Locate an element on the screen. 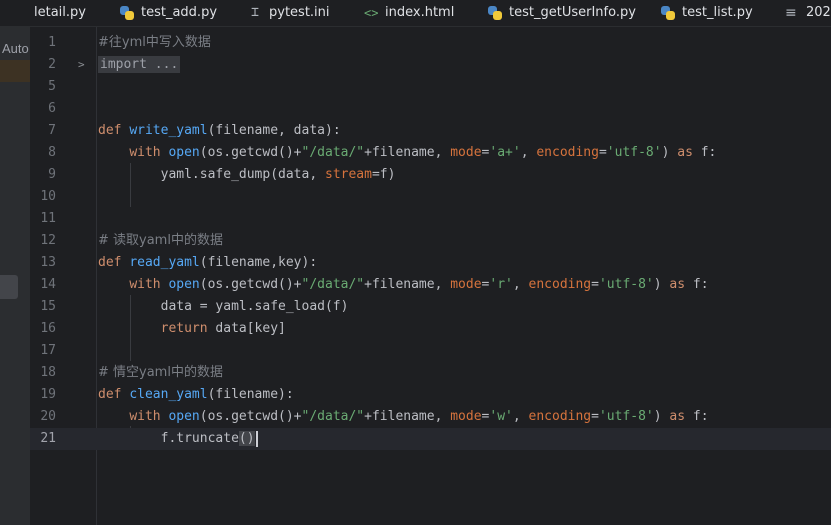  tab-pytest-ini: ⌶ pytest.ini is located at coordinates (289, 13).